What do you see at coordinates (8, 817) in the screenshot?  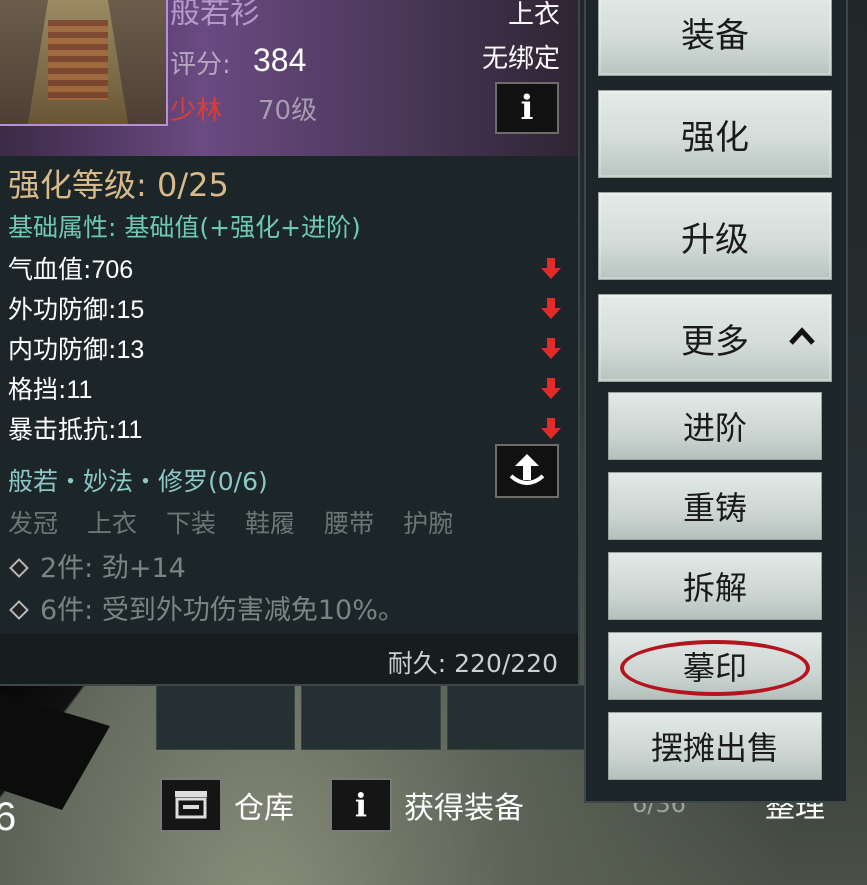 I see `partial-count-digit: 6` at bounding box center [8, 817].